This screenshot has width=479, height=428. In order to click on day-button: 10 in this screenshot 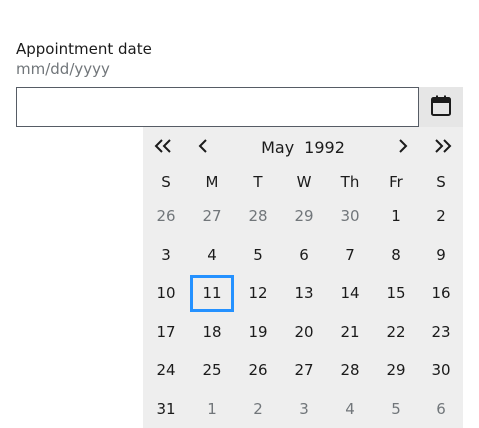, I will do `click(166, 293)`.